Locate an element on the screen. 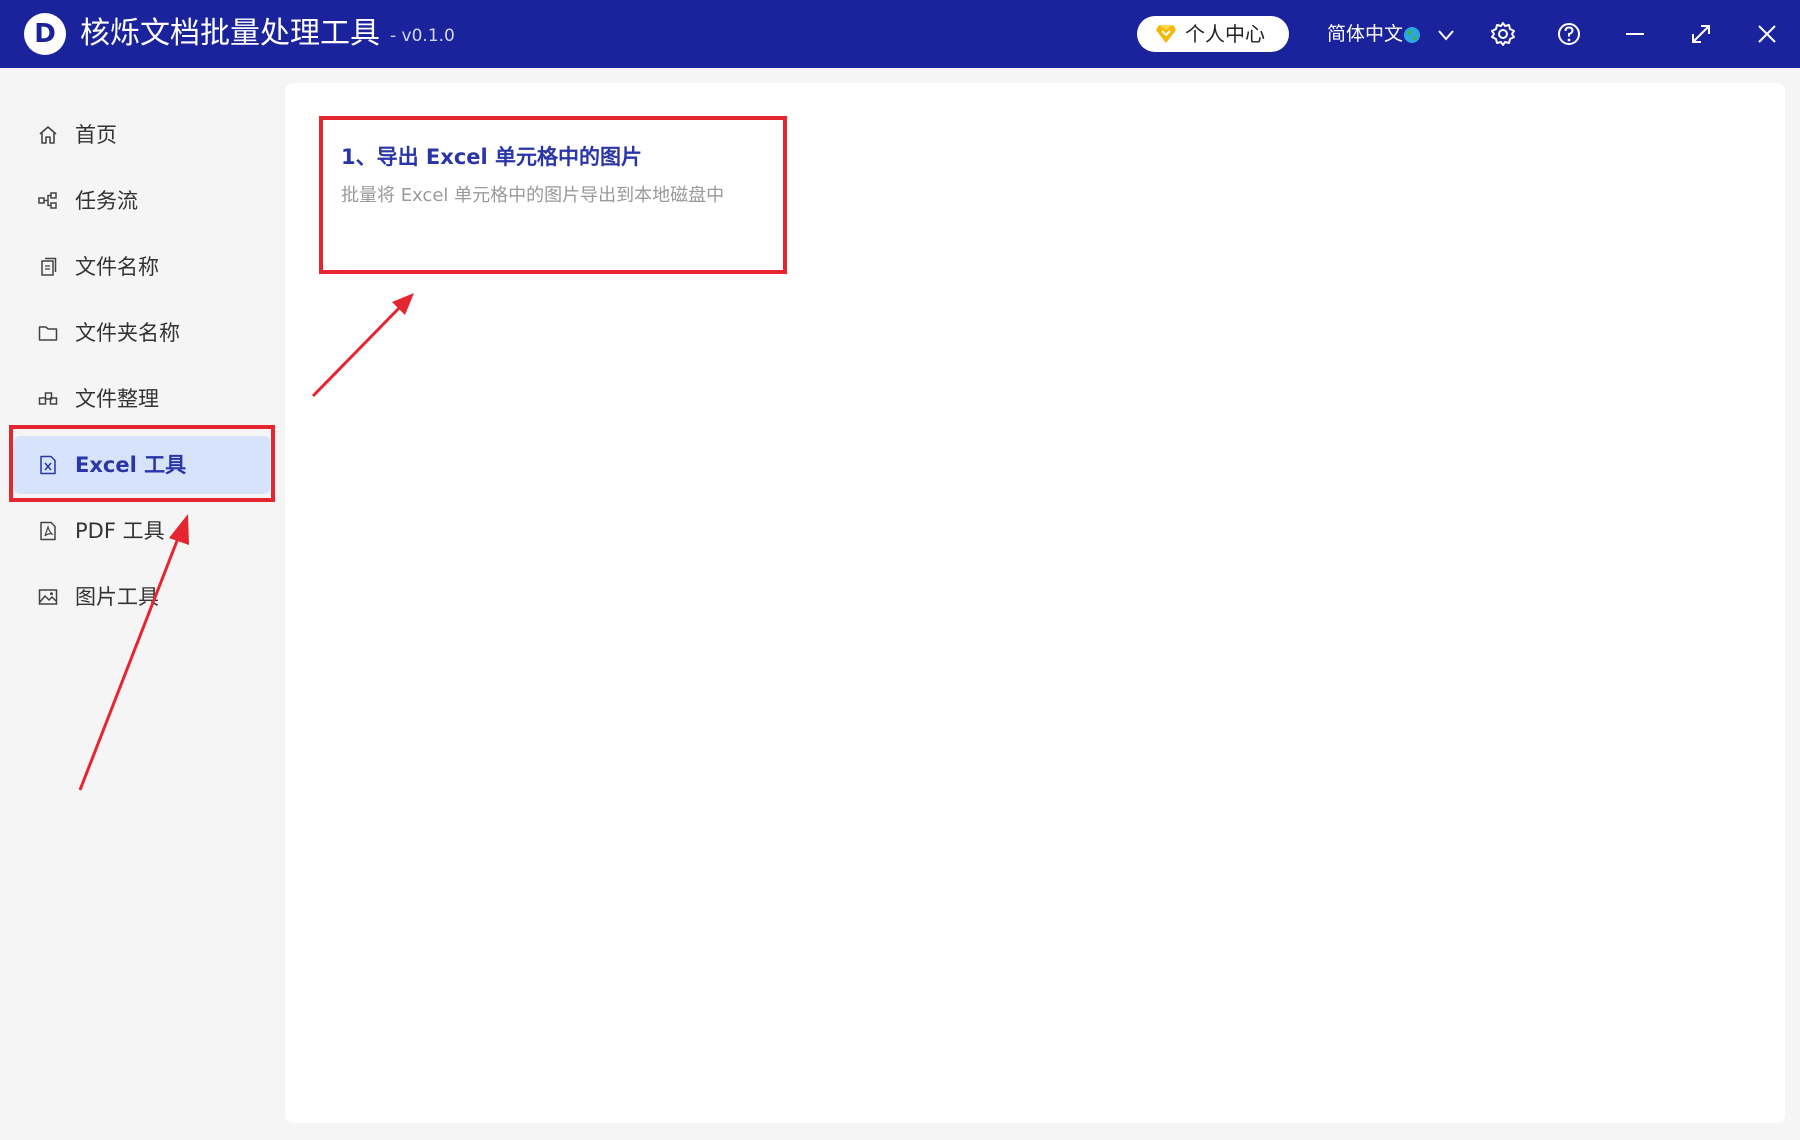 The image size is (1800, 1140). sidebar-item-label: 文件夹名称 is located at coordinates (127, 333).